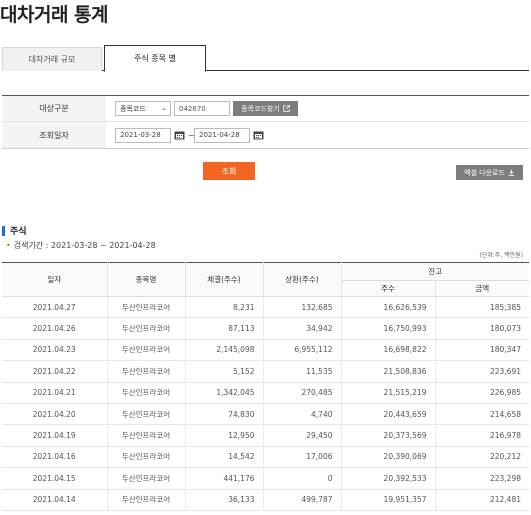  I want to click on find-code-button: 종목코드찾기, so click(265, 108).